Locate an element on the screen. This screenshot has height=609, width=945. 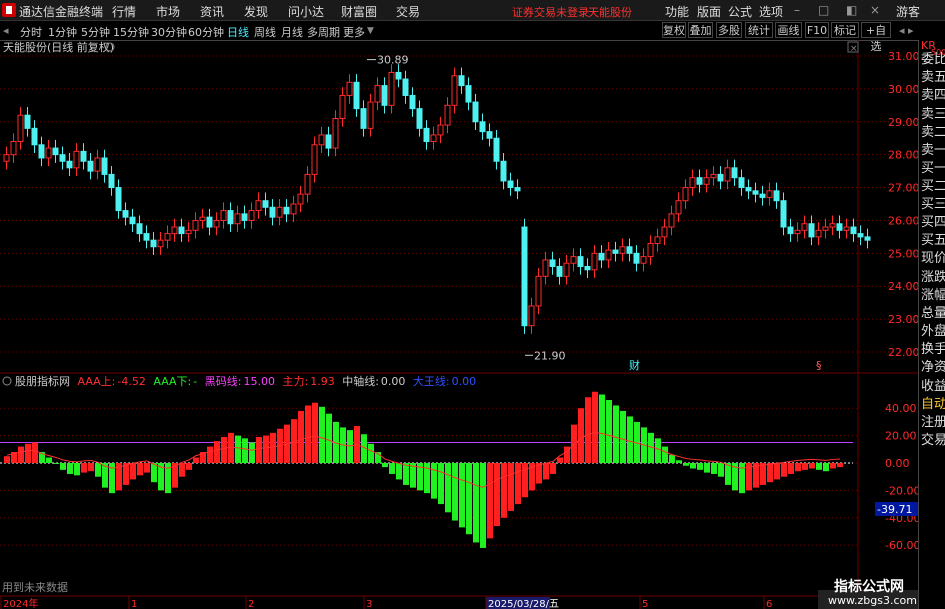
sidebar-item-7: 买二 is located at coordinates (933, 184).